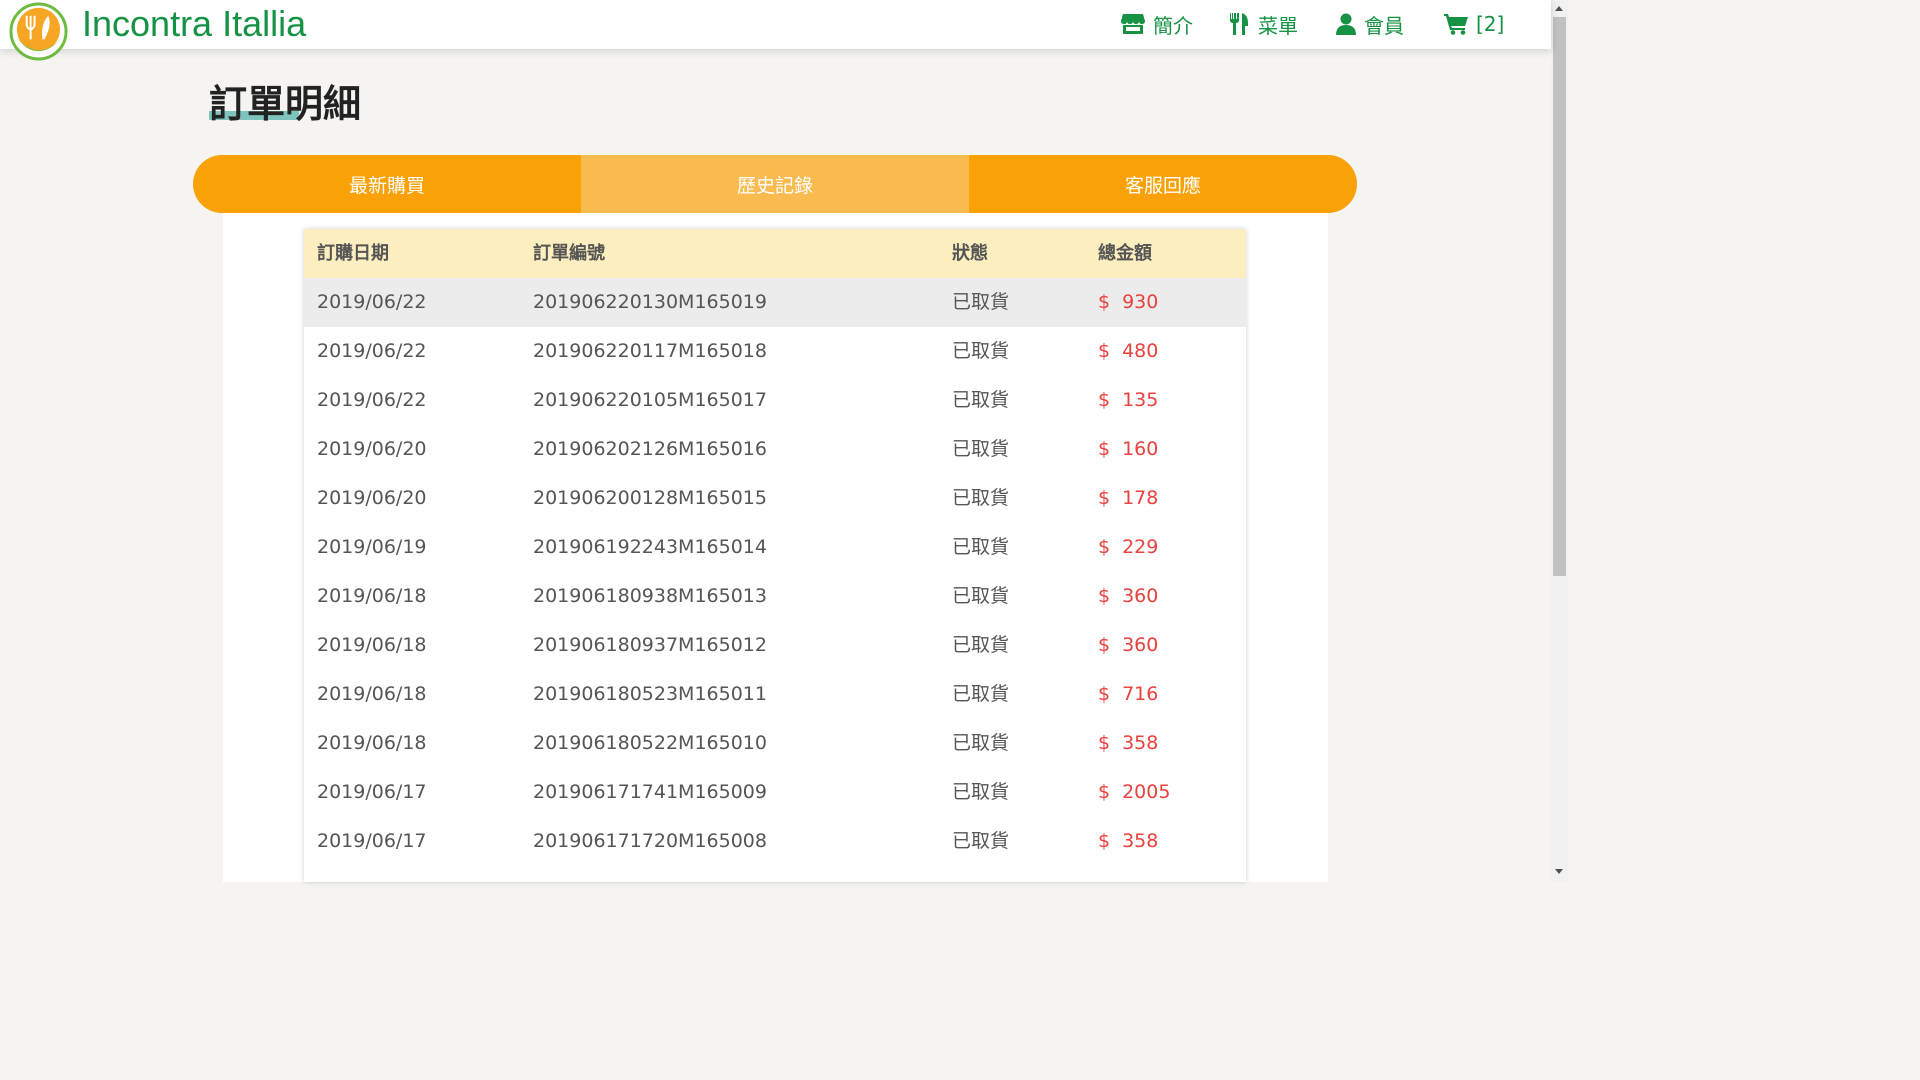 Image resolution: width=1920 pixels, height=1080 pixels. What do you see at coordinates (650, 645) in the screenshot?
I see `order-id: 201906180937M165012` at bounding box center [650, 645].